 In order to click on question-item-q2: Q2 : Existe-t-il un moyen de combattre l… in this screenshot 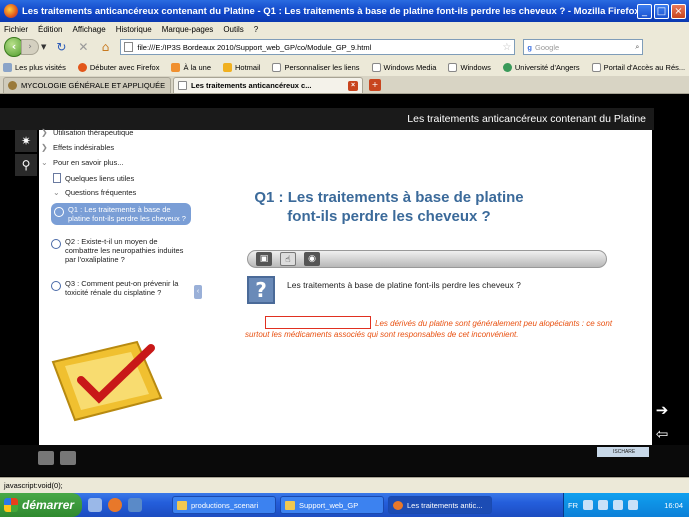, I will do `click(121, 250)`.